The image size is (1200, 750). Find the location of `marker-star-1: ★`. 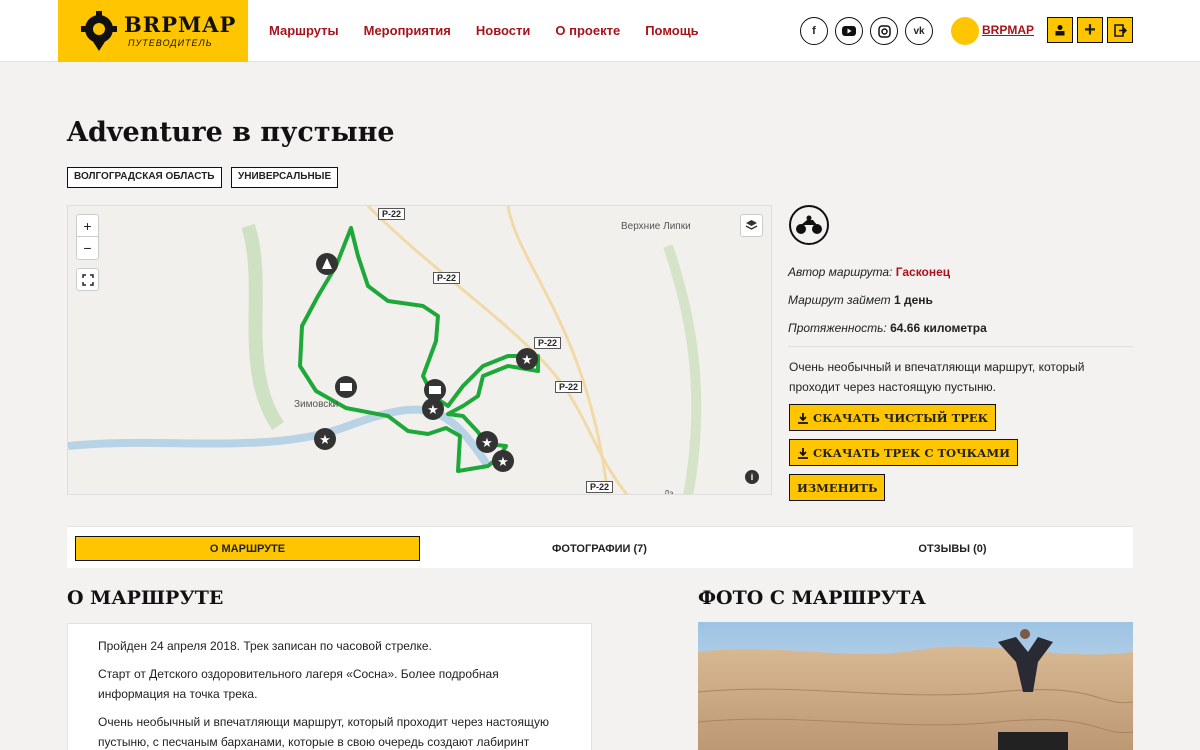

marker-star-1: ★ is located at coordinates (433, 409).